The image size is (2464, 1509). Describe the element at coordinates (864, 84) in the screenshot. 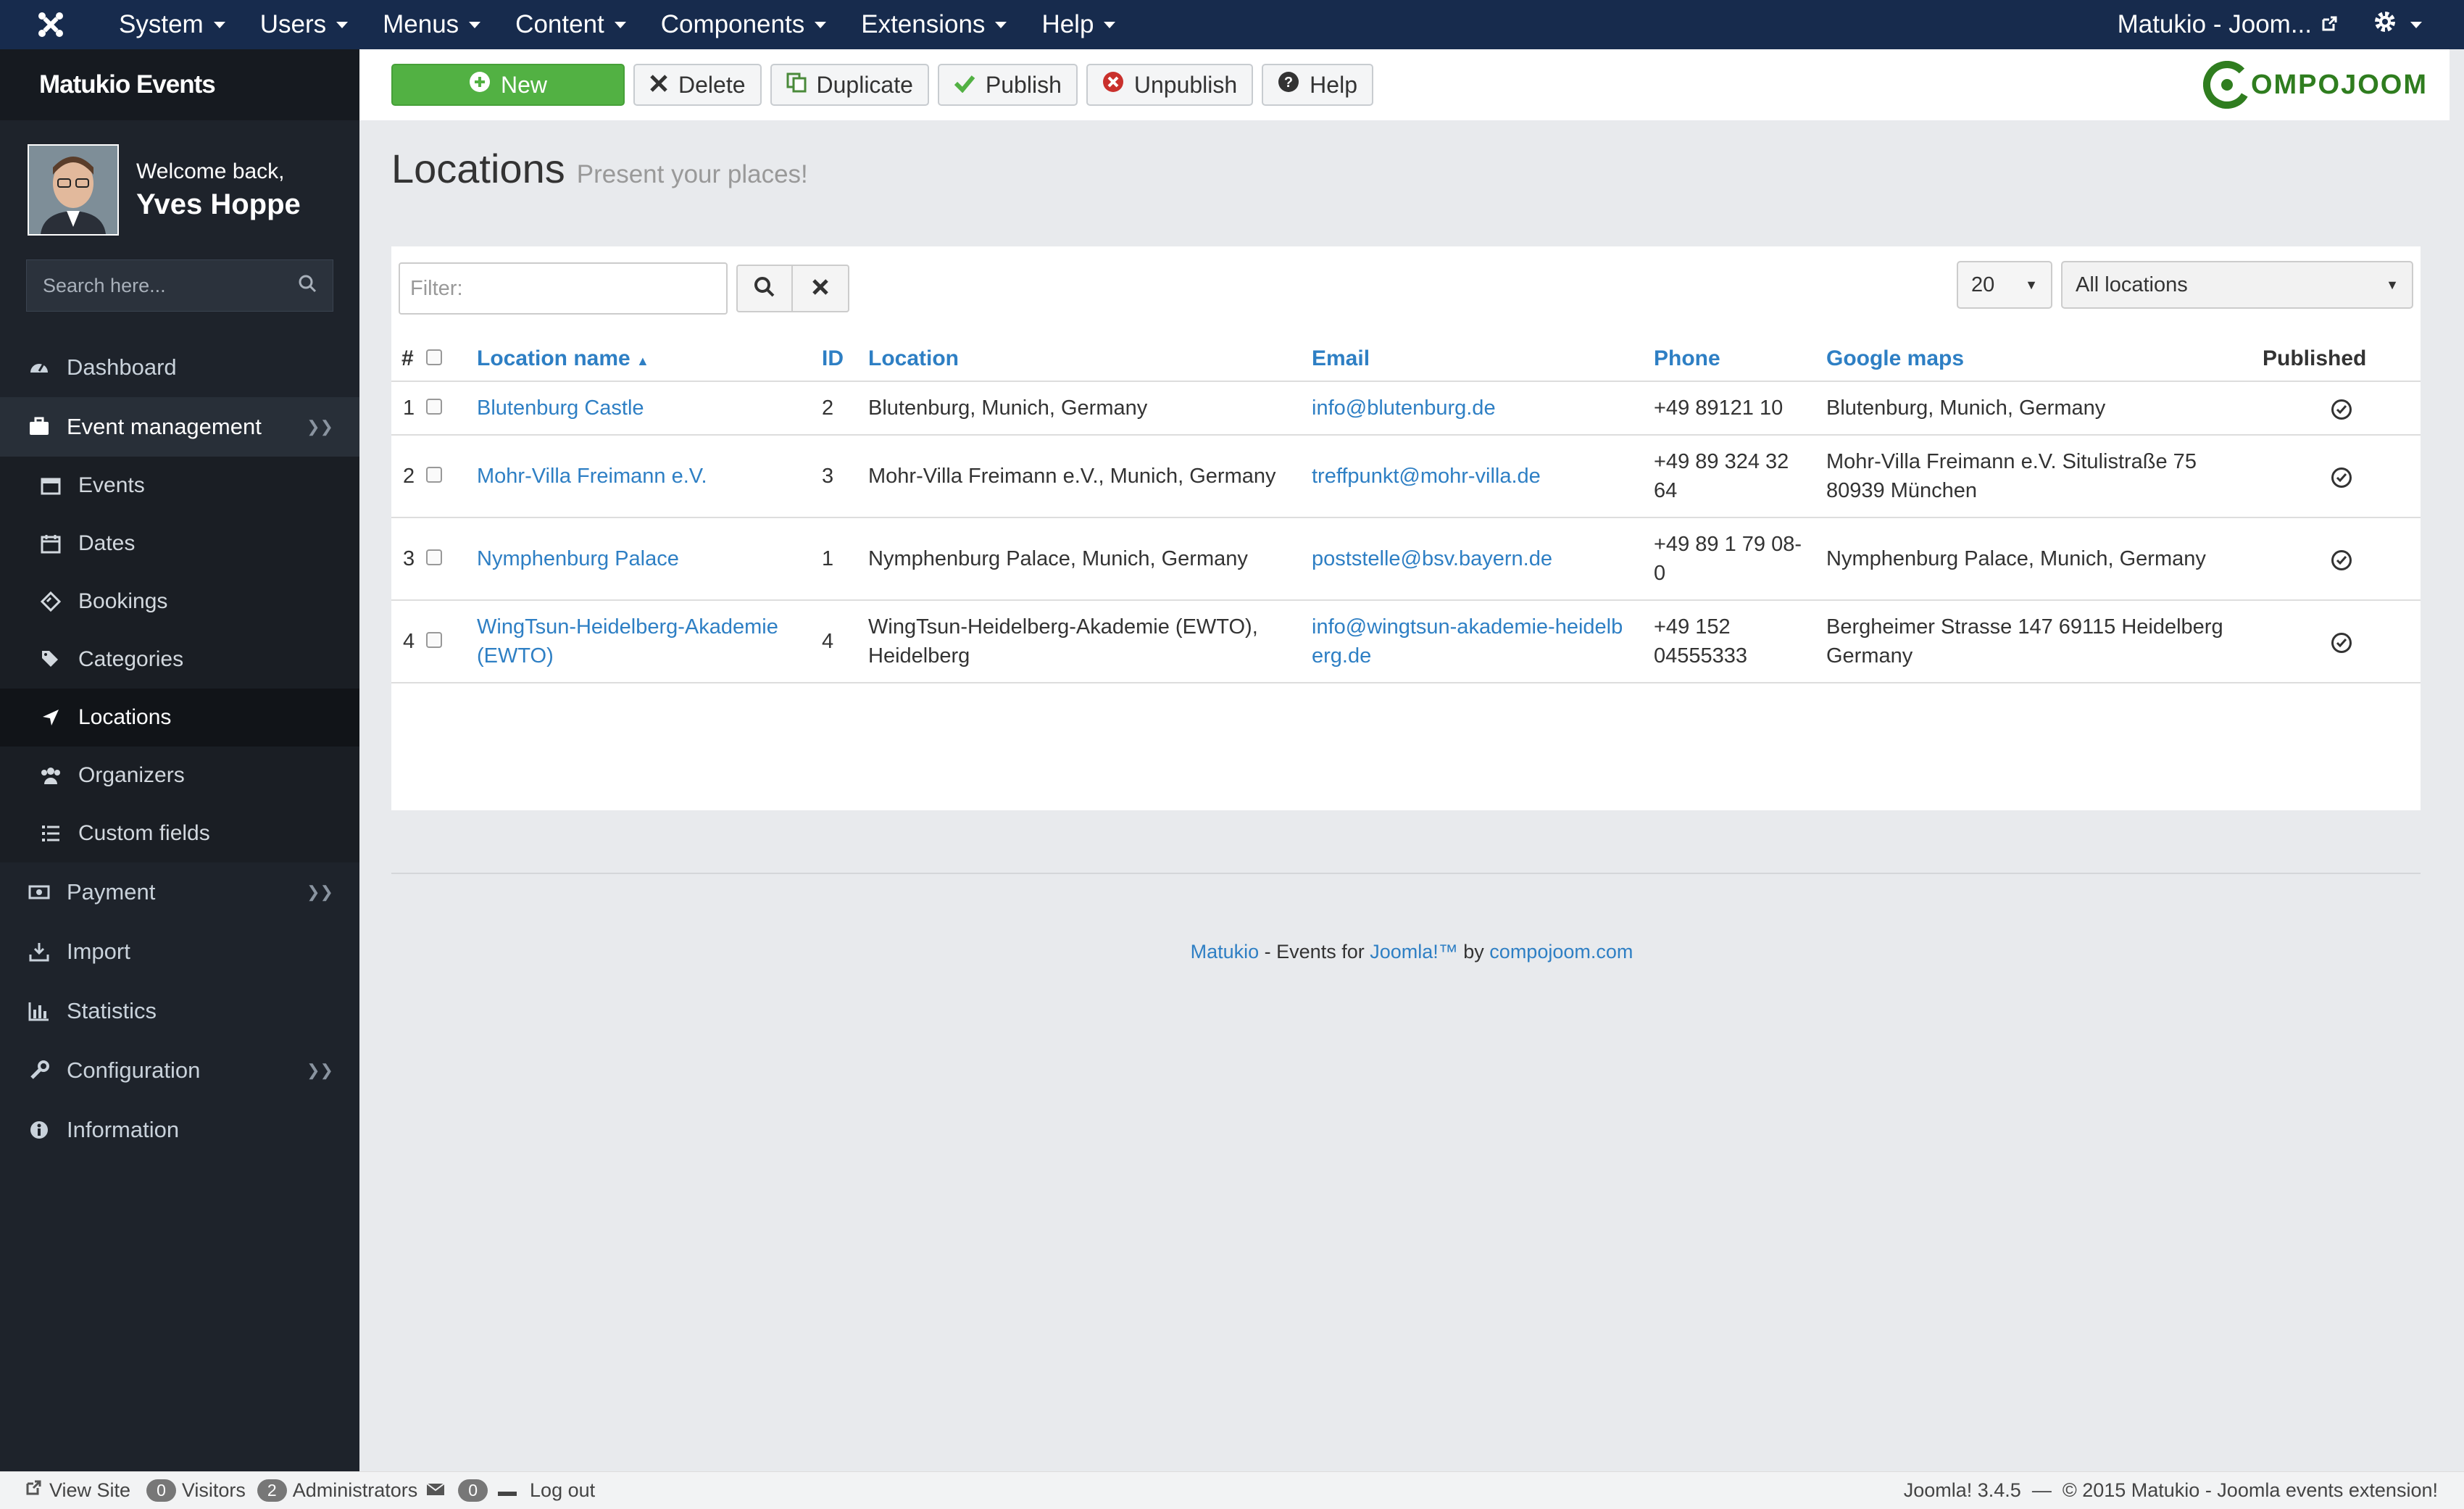

I see `button-label: Duplicate` at that location.